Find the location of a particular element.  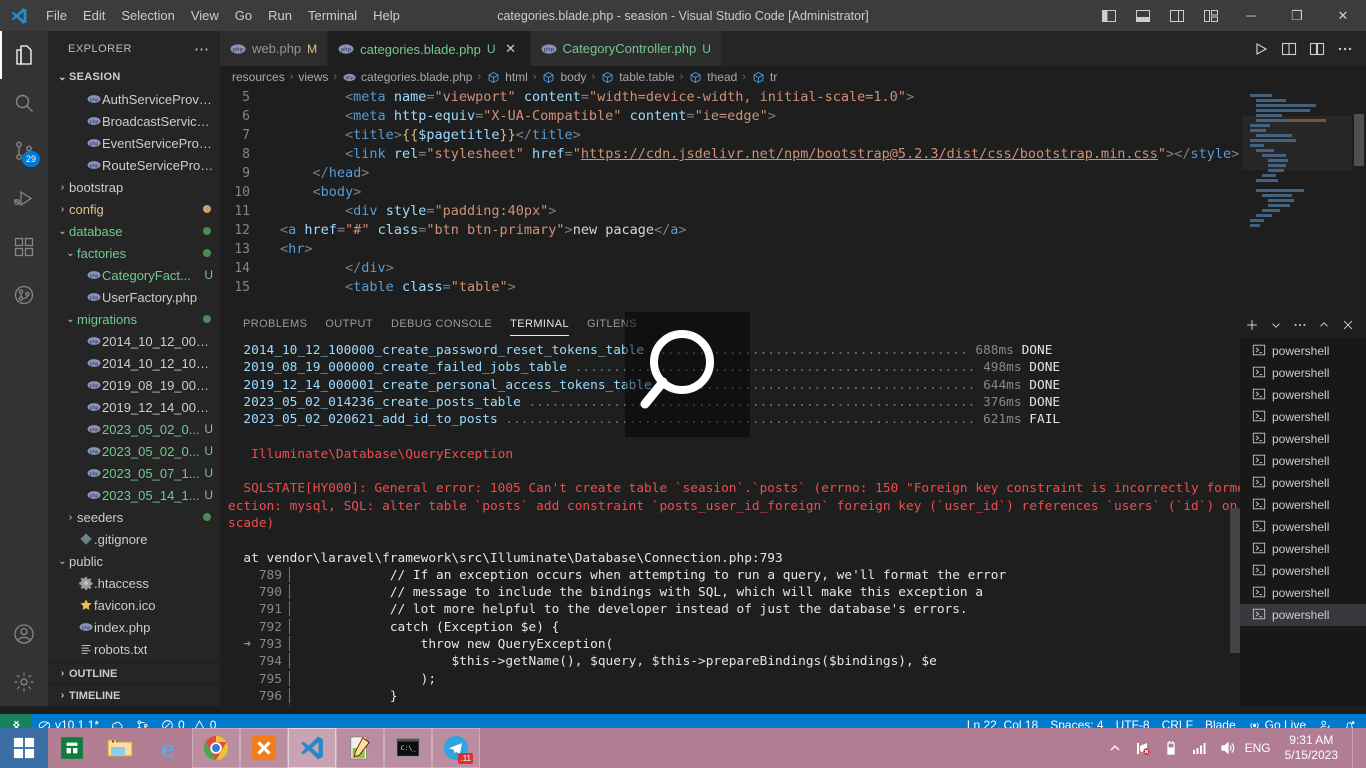

taskbar-clock: 9:31 AM 5/15/2023 is located at coordinates (1311, 748).